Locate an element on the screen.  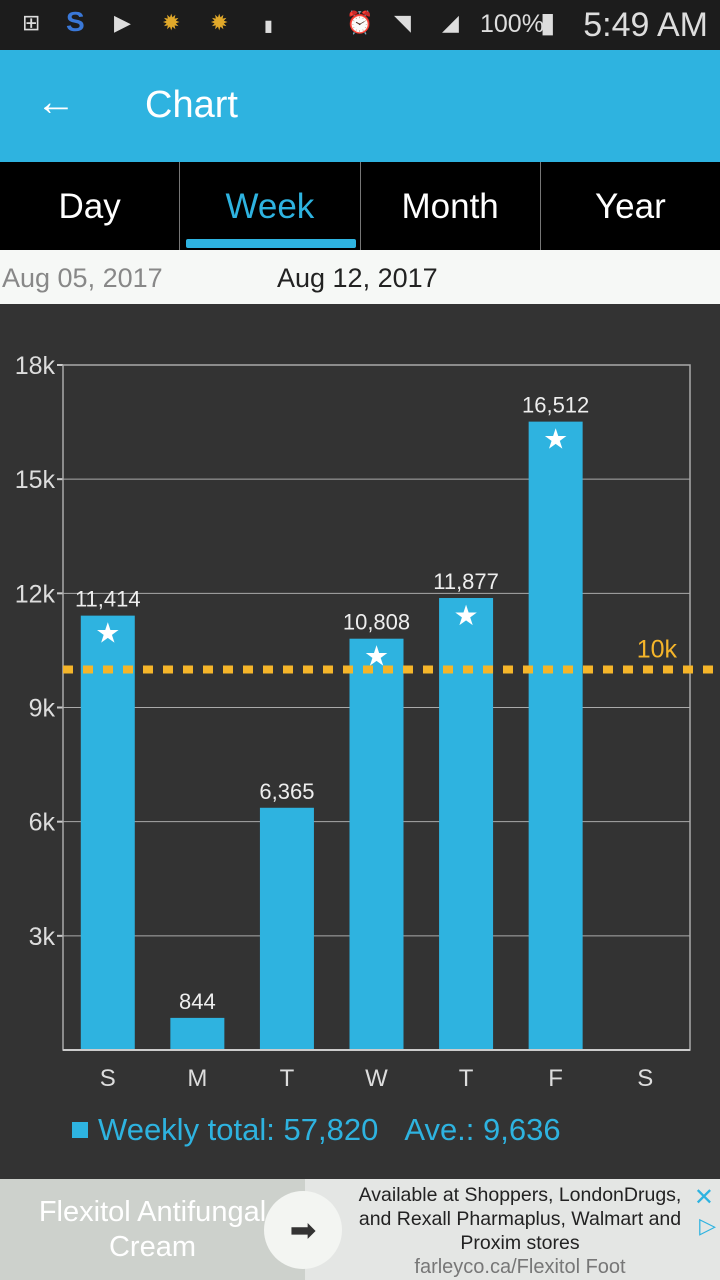
close-icon: ✕ is located at coordinates (704, 1197).